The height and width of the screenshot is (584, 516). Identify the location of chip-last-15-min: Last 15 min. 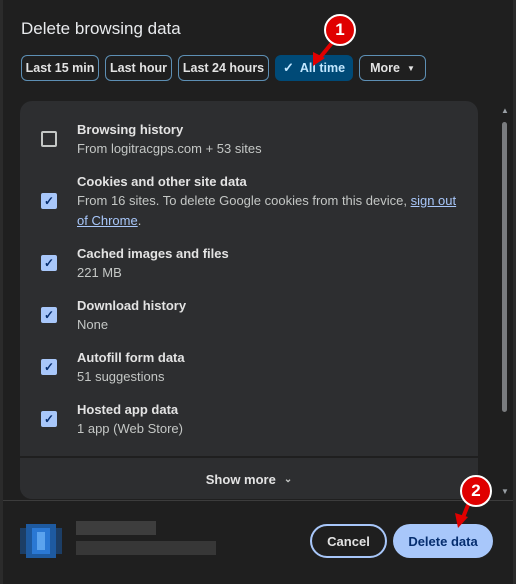
(60, 68).